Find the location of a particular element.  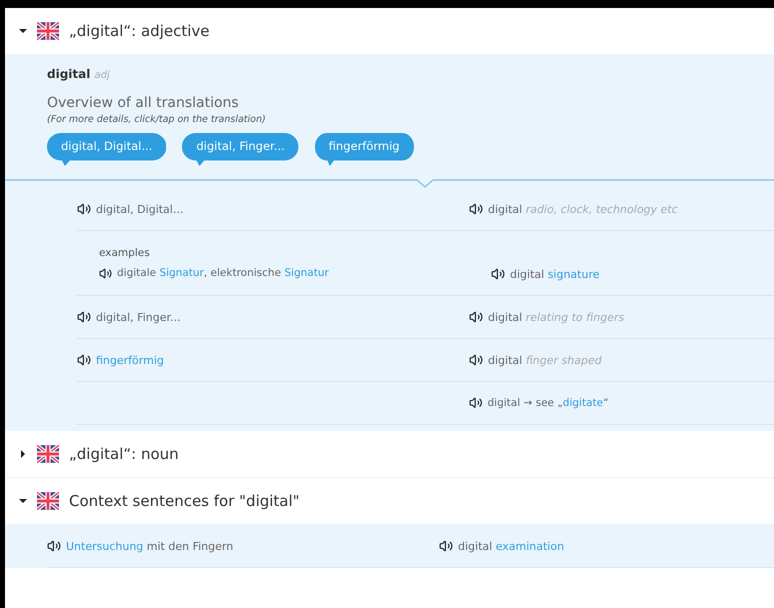

translation-text: digital radio, clock, technology etc is located at coordinates (583, 209).